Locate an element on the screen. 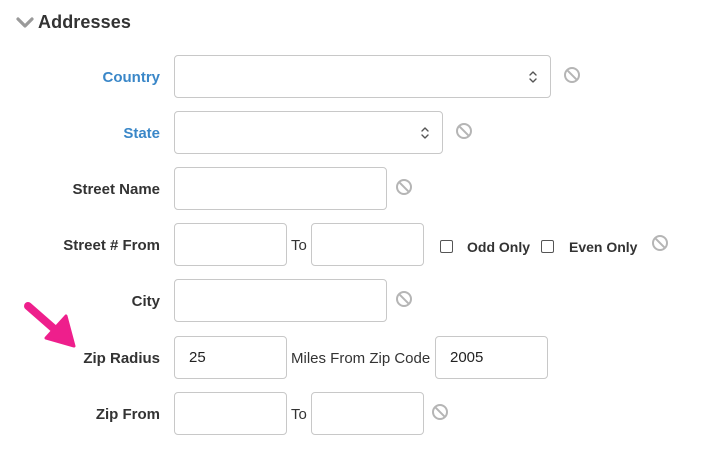 The width and height of the screenshot is (703, 464). odd-only-checkbox is located at coordinates (446, 246).